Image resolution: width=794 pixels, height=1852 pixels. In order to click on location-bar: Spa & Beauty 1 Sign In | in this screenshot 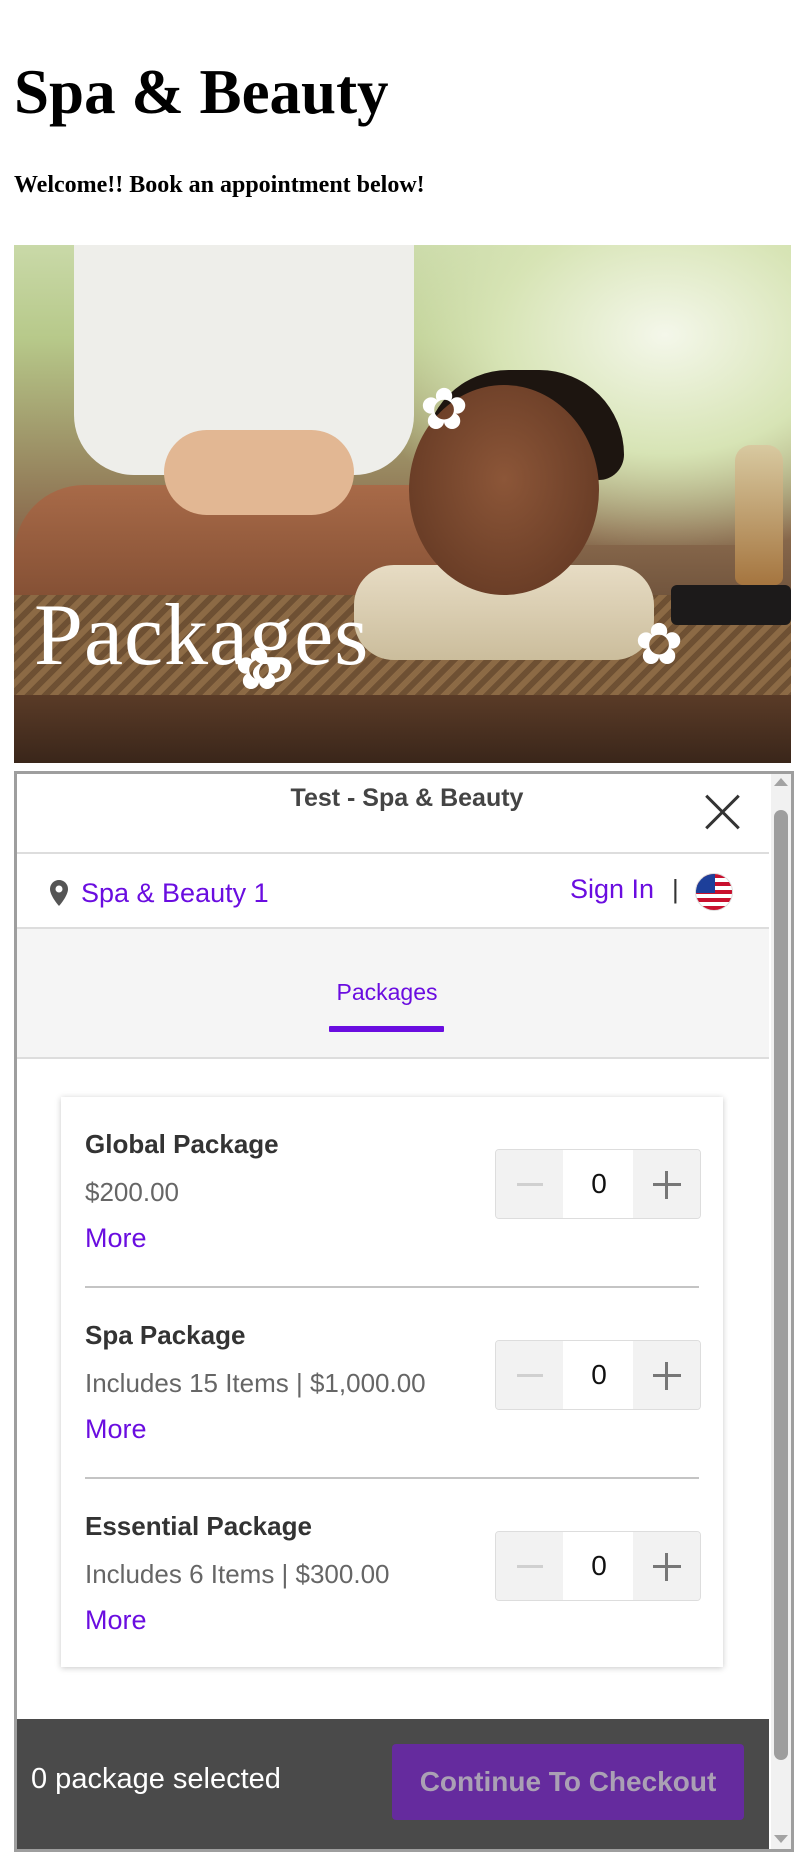, I will do `click(393, 891)`.